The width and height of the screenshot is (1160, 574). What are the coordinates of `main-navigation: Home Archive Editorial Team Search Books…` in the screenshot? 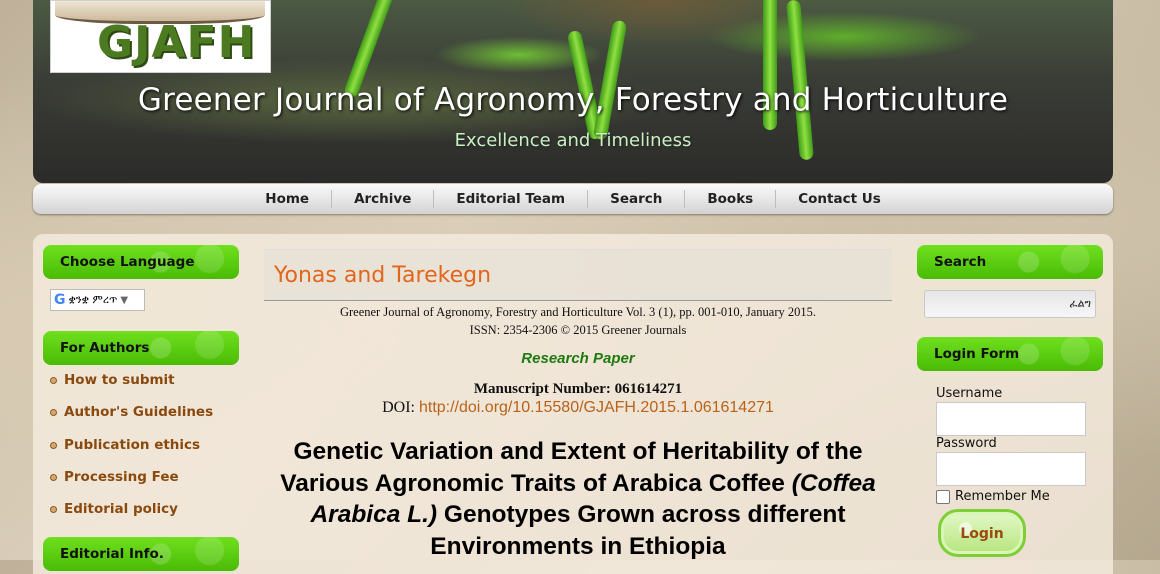 It's located at (573, 199).